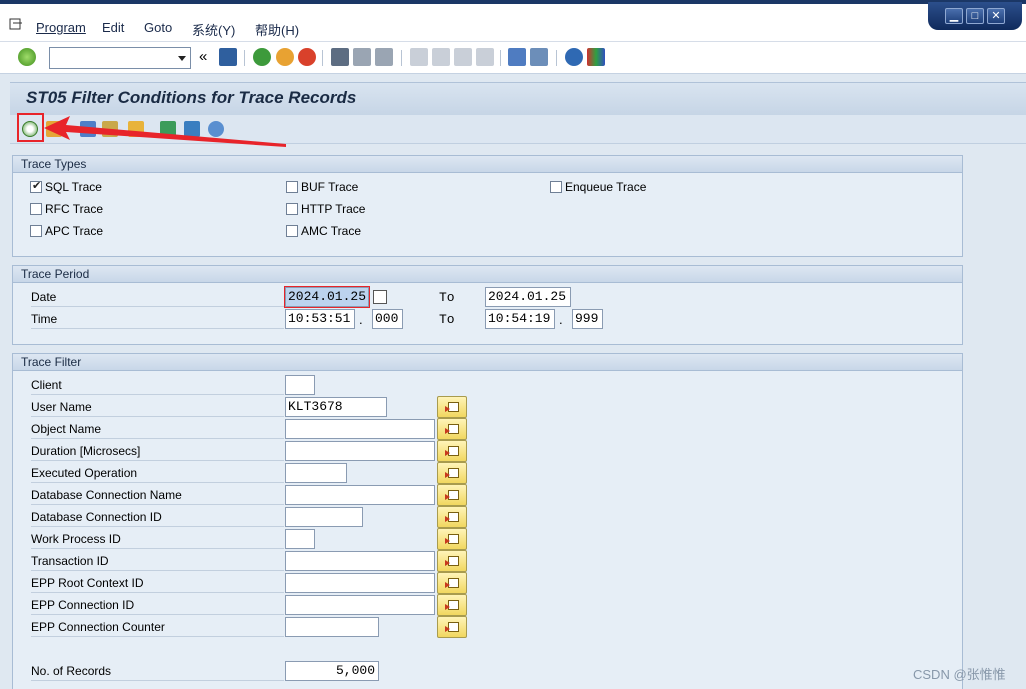  What do you see at coordinates (228, 57) in the screenshot?
I see `save-icon` at bounding box center [228, 57].